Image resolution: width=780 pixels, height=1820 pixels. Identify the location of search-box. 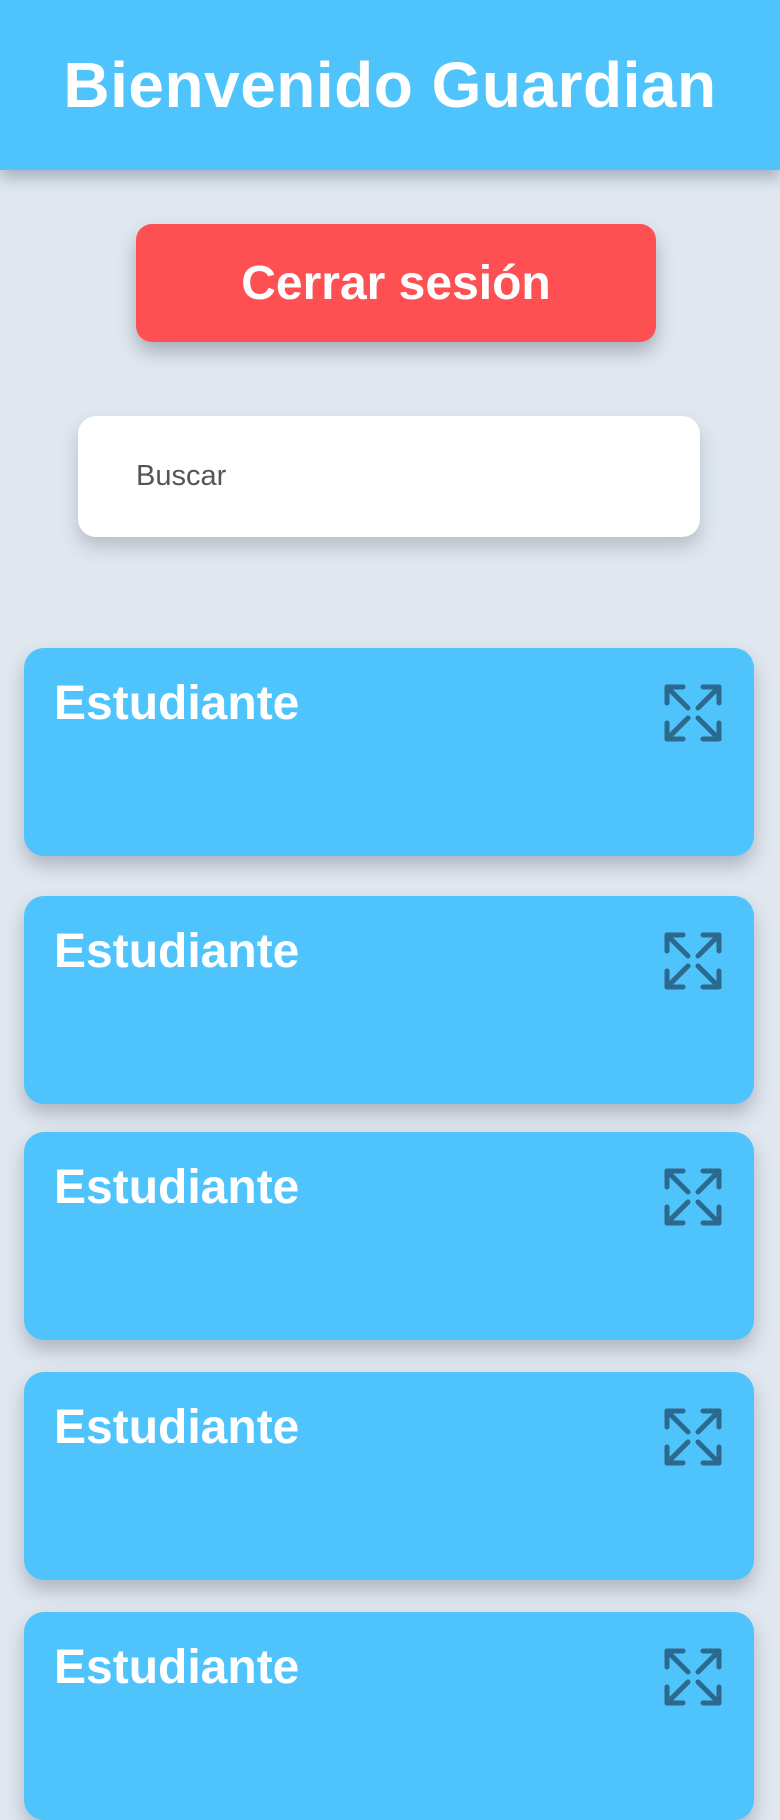
(389, 476).